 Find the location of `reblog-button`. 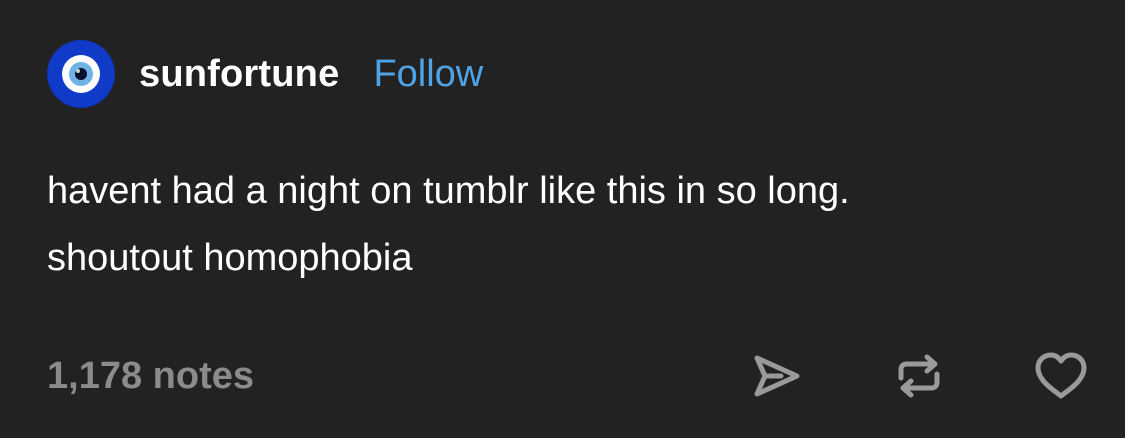

reblog-button is located at coordinates (919, 376).